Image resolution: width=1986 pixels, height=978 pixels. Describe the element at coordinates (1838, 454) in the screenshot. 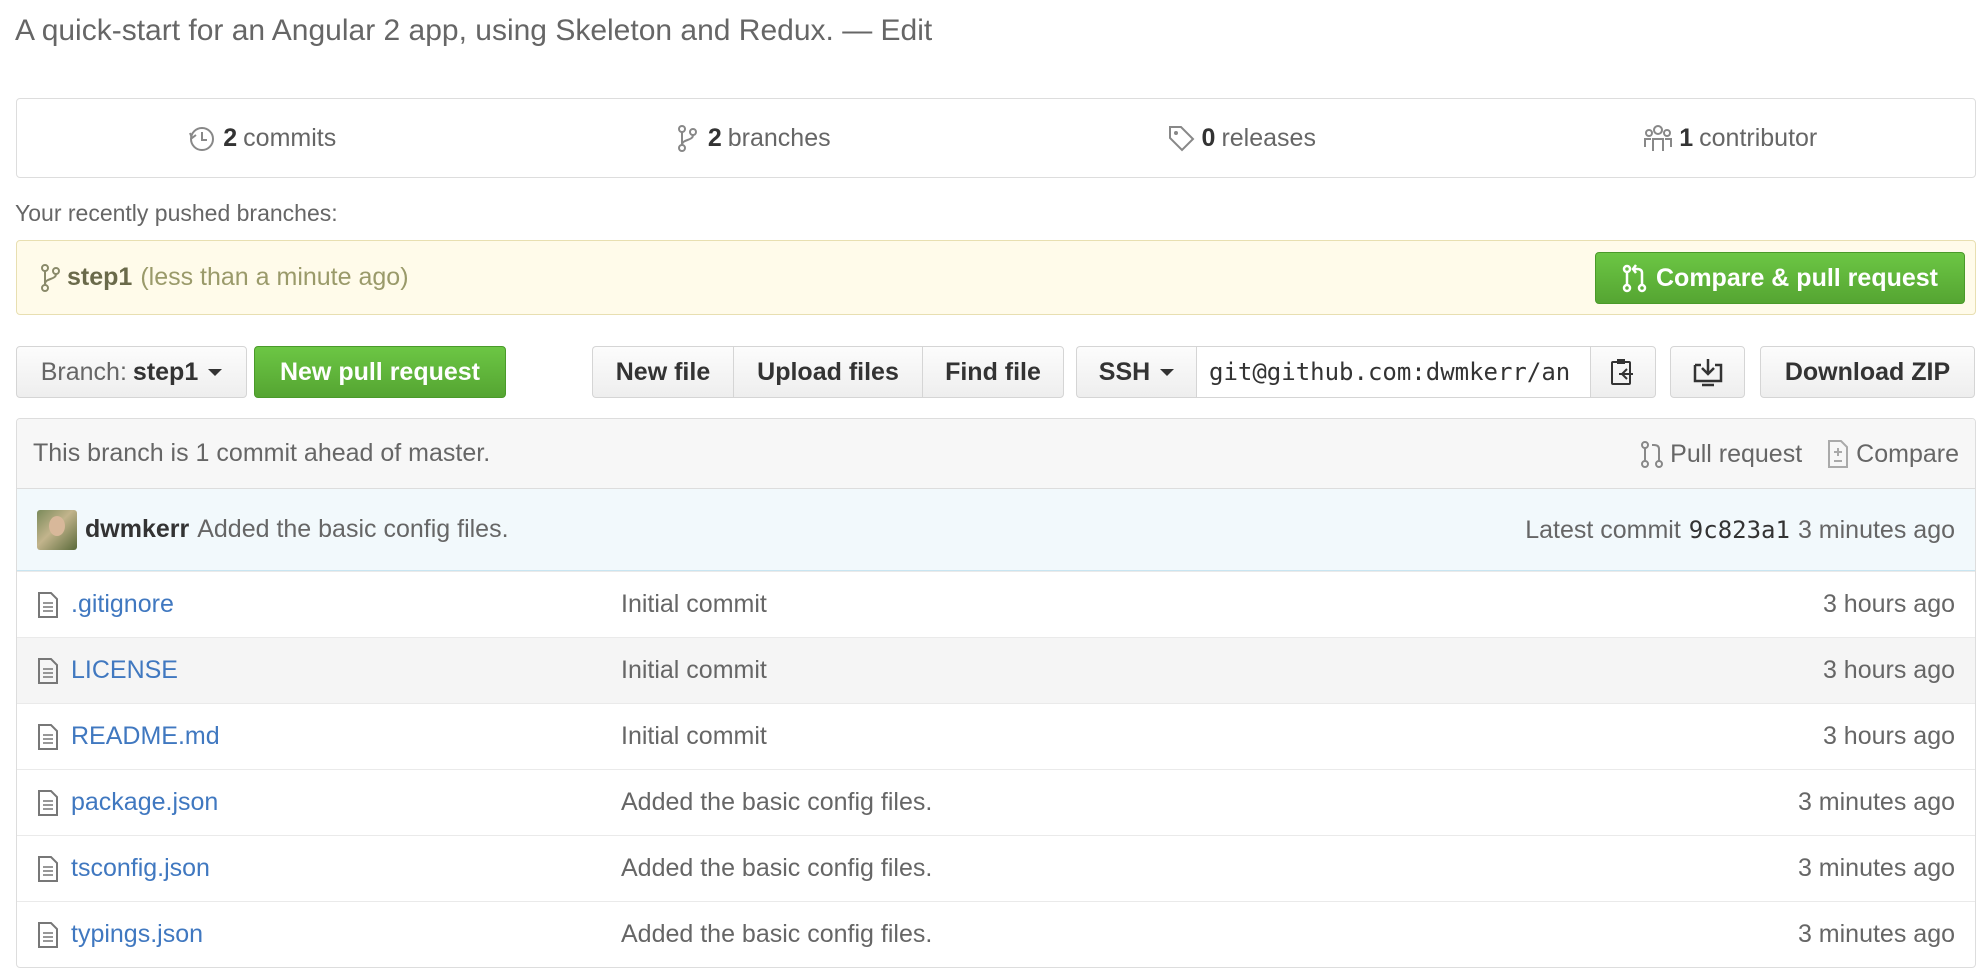

I see `diff-icon` at that location.